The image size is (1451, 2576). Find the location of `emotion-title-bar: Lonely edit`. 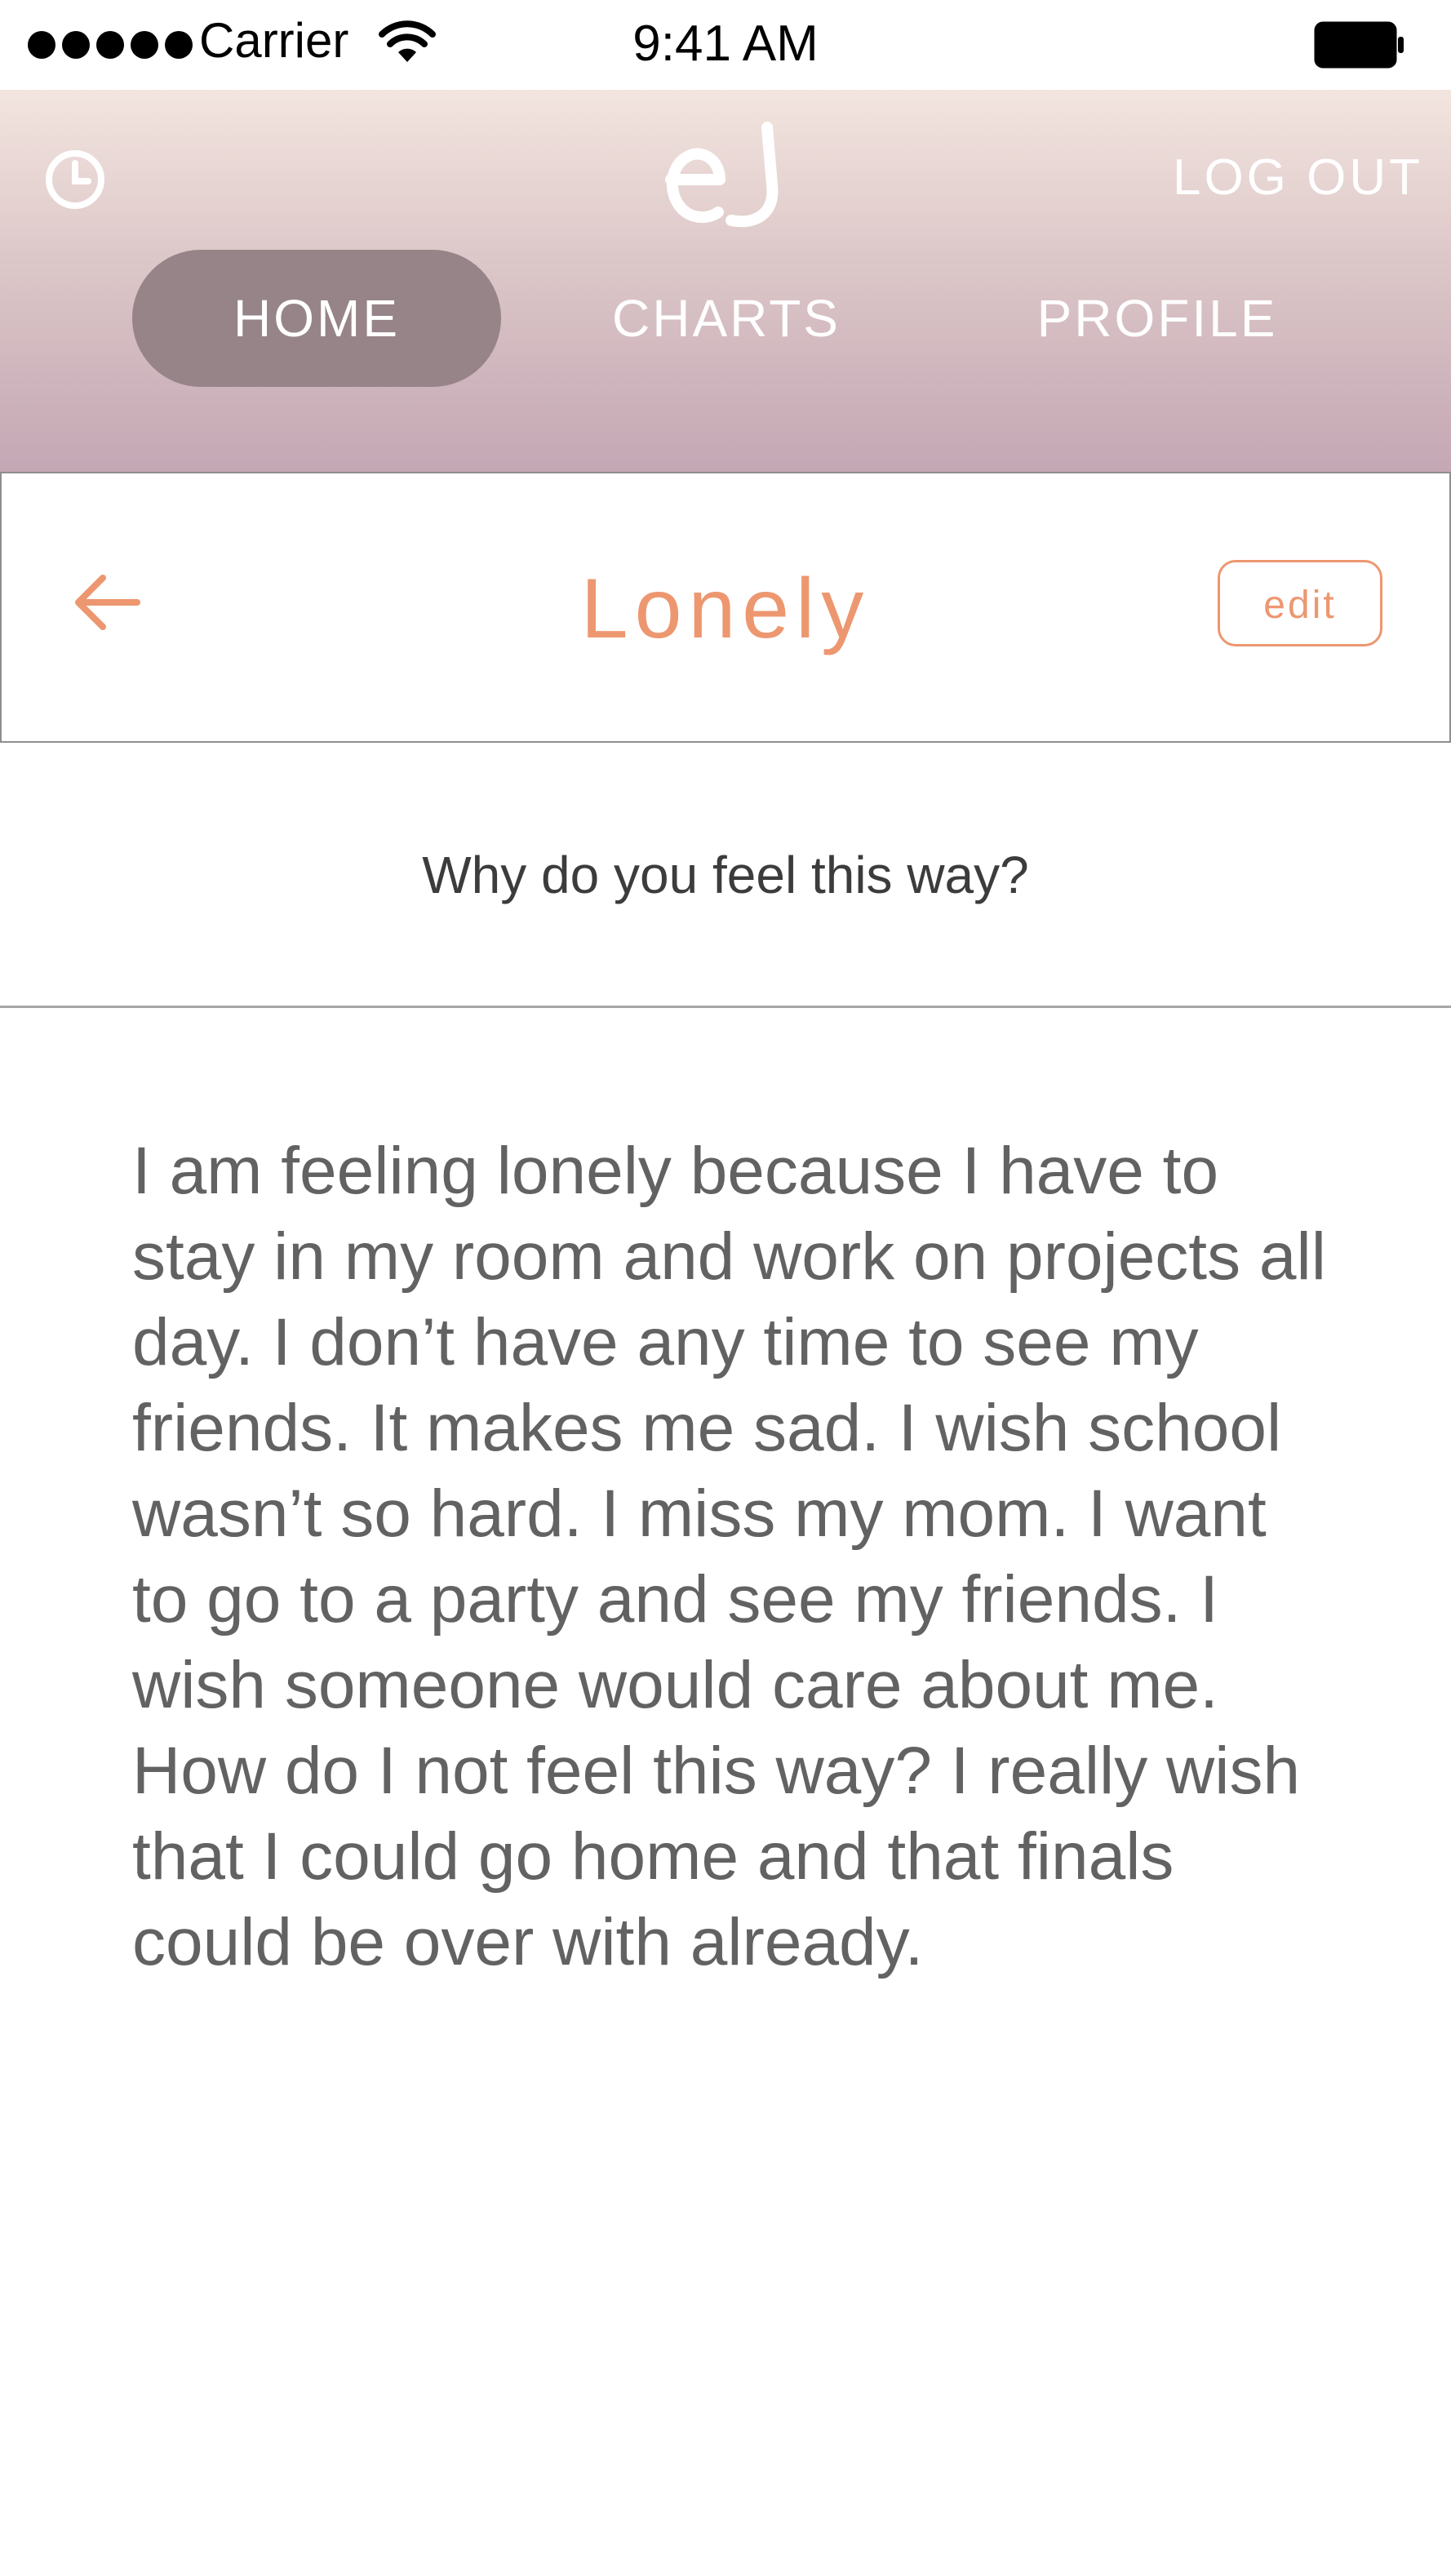

emotion-title-bar: Lonely edit is located at coordinates (725, 607).